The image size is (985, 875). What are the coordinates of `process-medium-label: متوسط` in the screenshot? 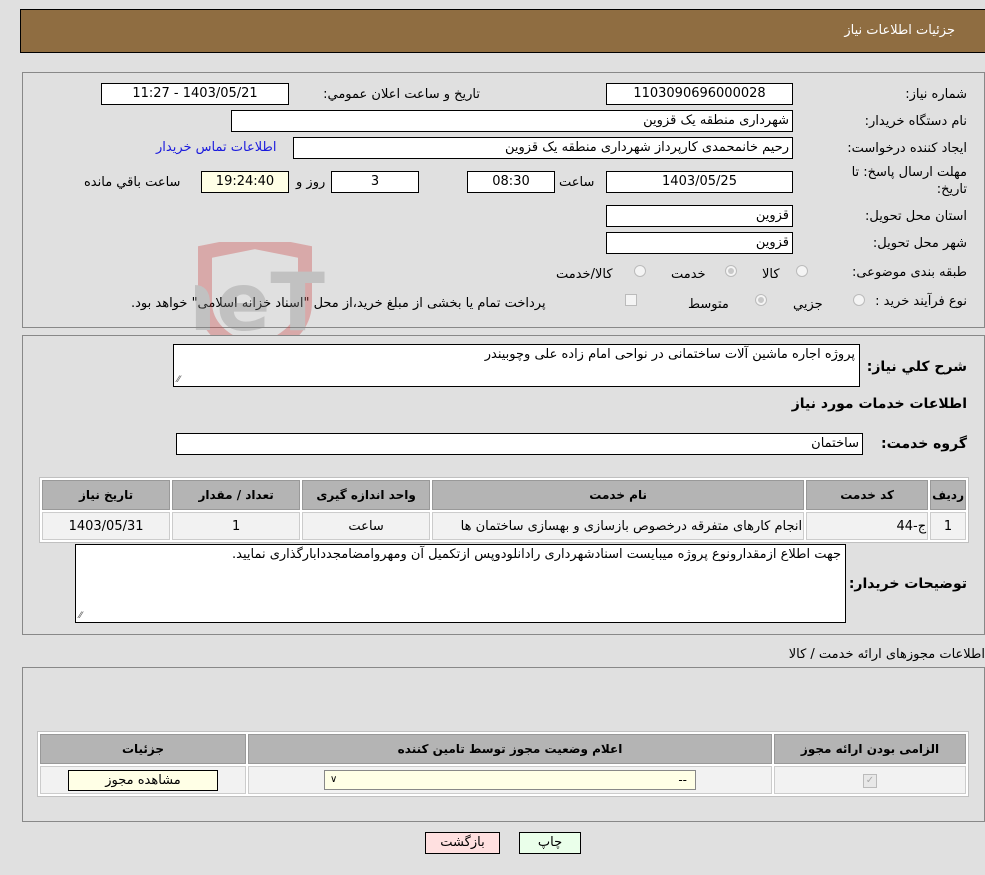 It's located at (708, 304).